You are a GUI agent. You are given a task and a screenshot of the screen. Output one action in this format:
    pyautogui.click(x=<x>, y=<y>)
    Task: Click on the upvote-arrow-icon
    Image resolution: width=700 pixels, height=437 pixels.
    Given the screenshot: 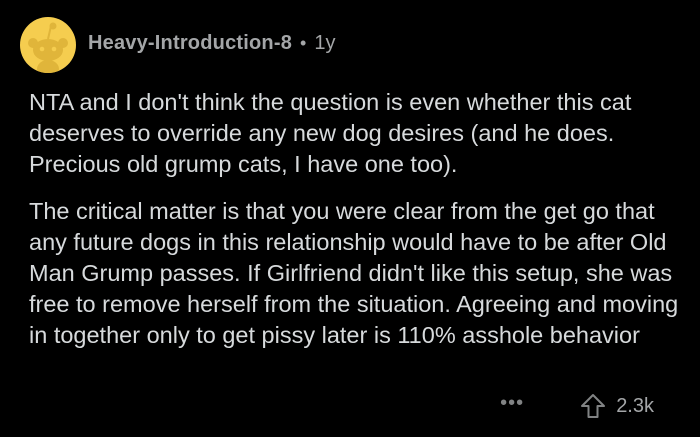 What is the action you would take?
    pyautogui.click(x=593, y=406)
    